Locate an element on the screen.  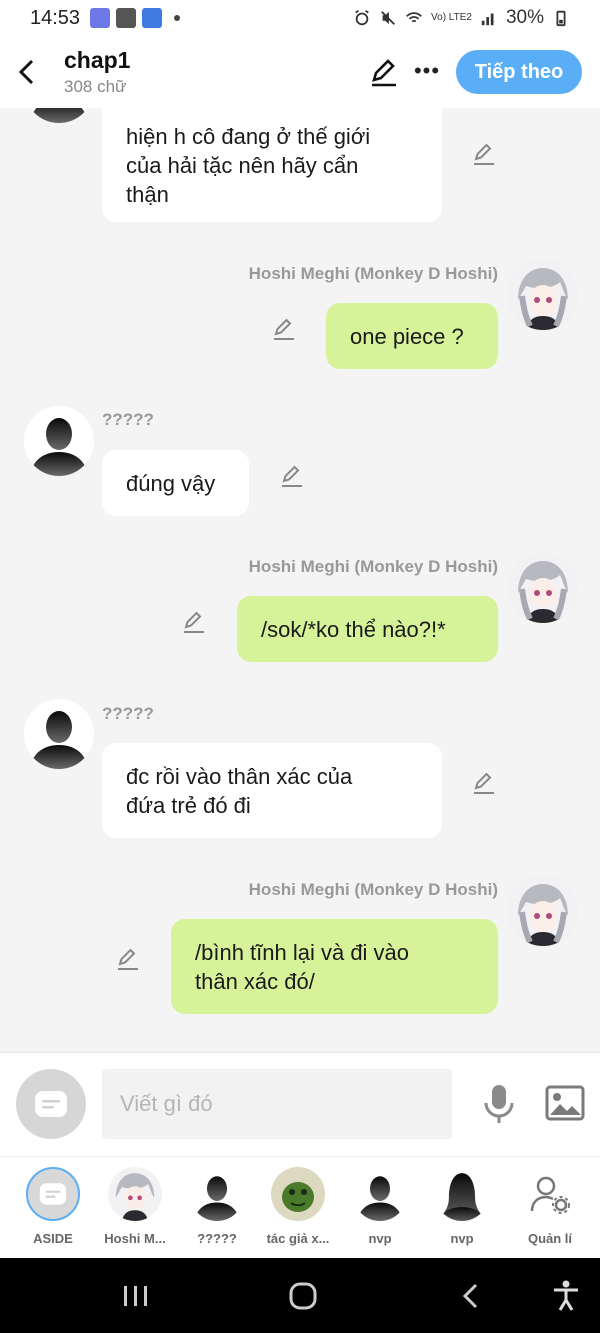
message-bubble: /bình tĩnh lại và đi vào thân xác đó/ is located at coordinates (334, 966).